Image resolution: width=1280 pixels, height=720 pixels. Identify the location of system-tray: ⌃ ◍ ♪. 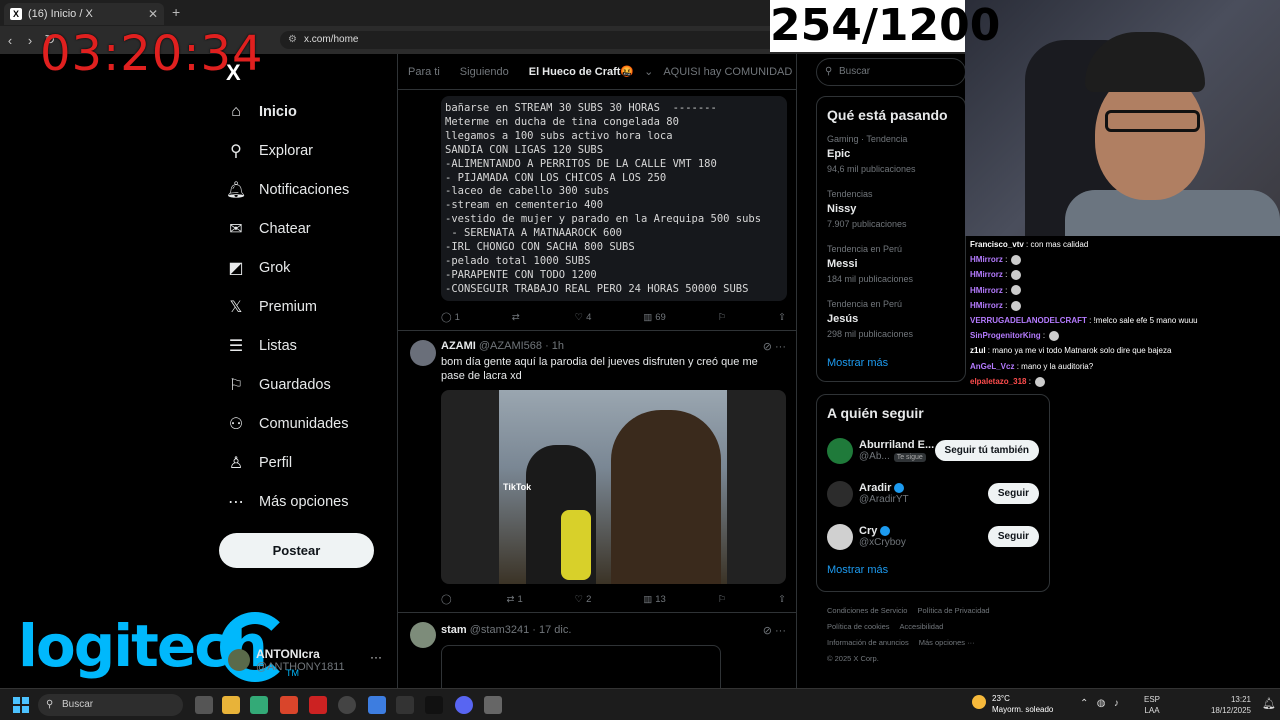
(1102, 703).